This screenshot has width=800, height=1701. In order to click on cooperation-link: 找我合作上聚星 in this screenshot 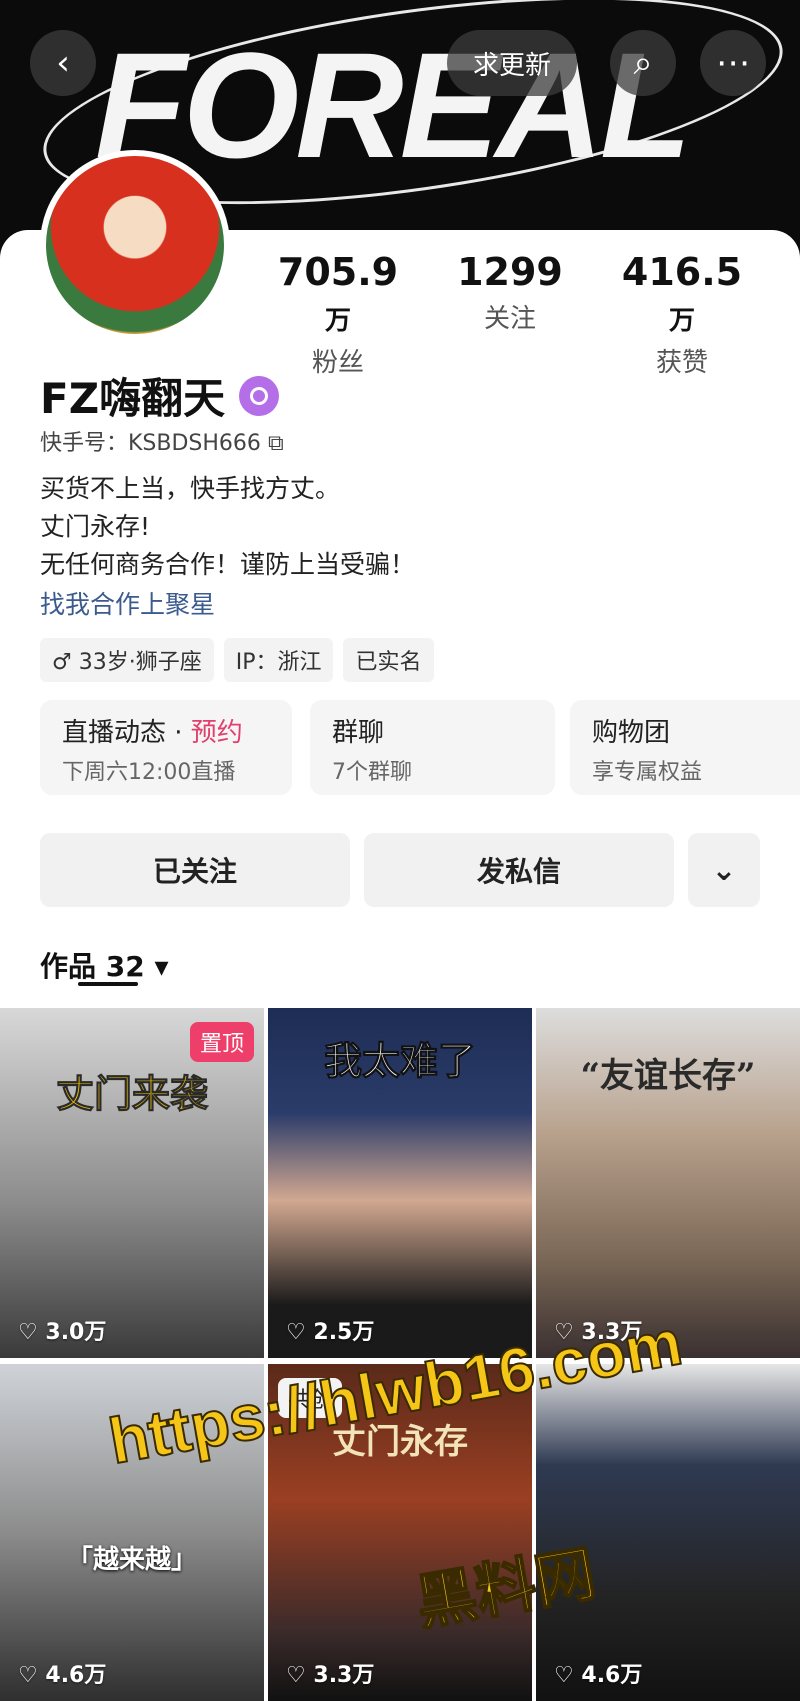, I will do `click(127, 603)`.